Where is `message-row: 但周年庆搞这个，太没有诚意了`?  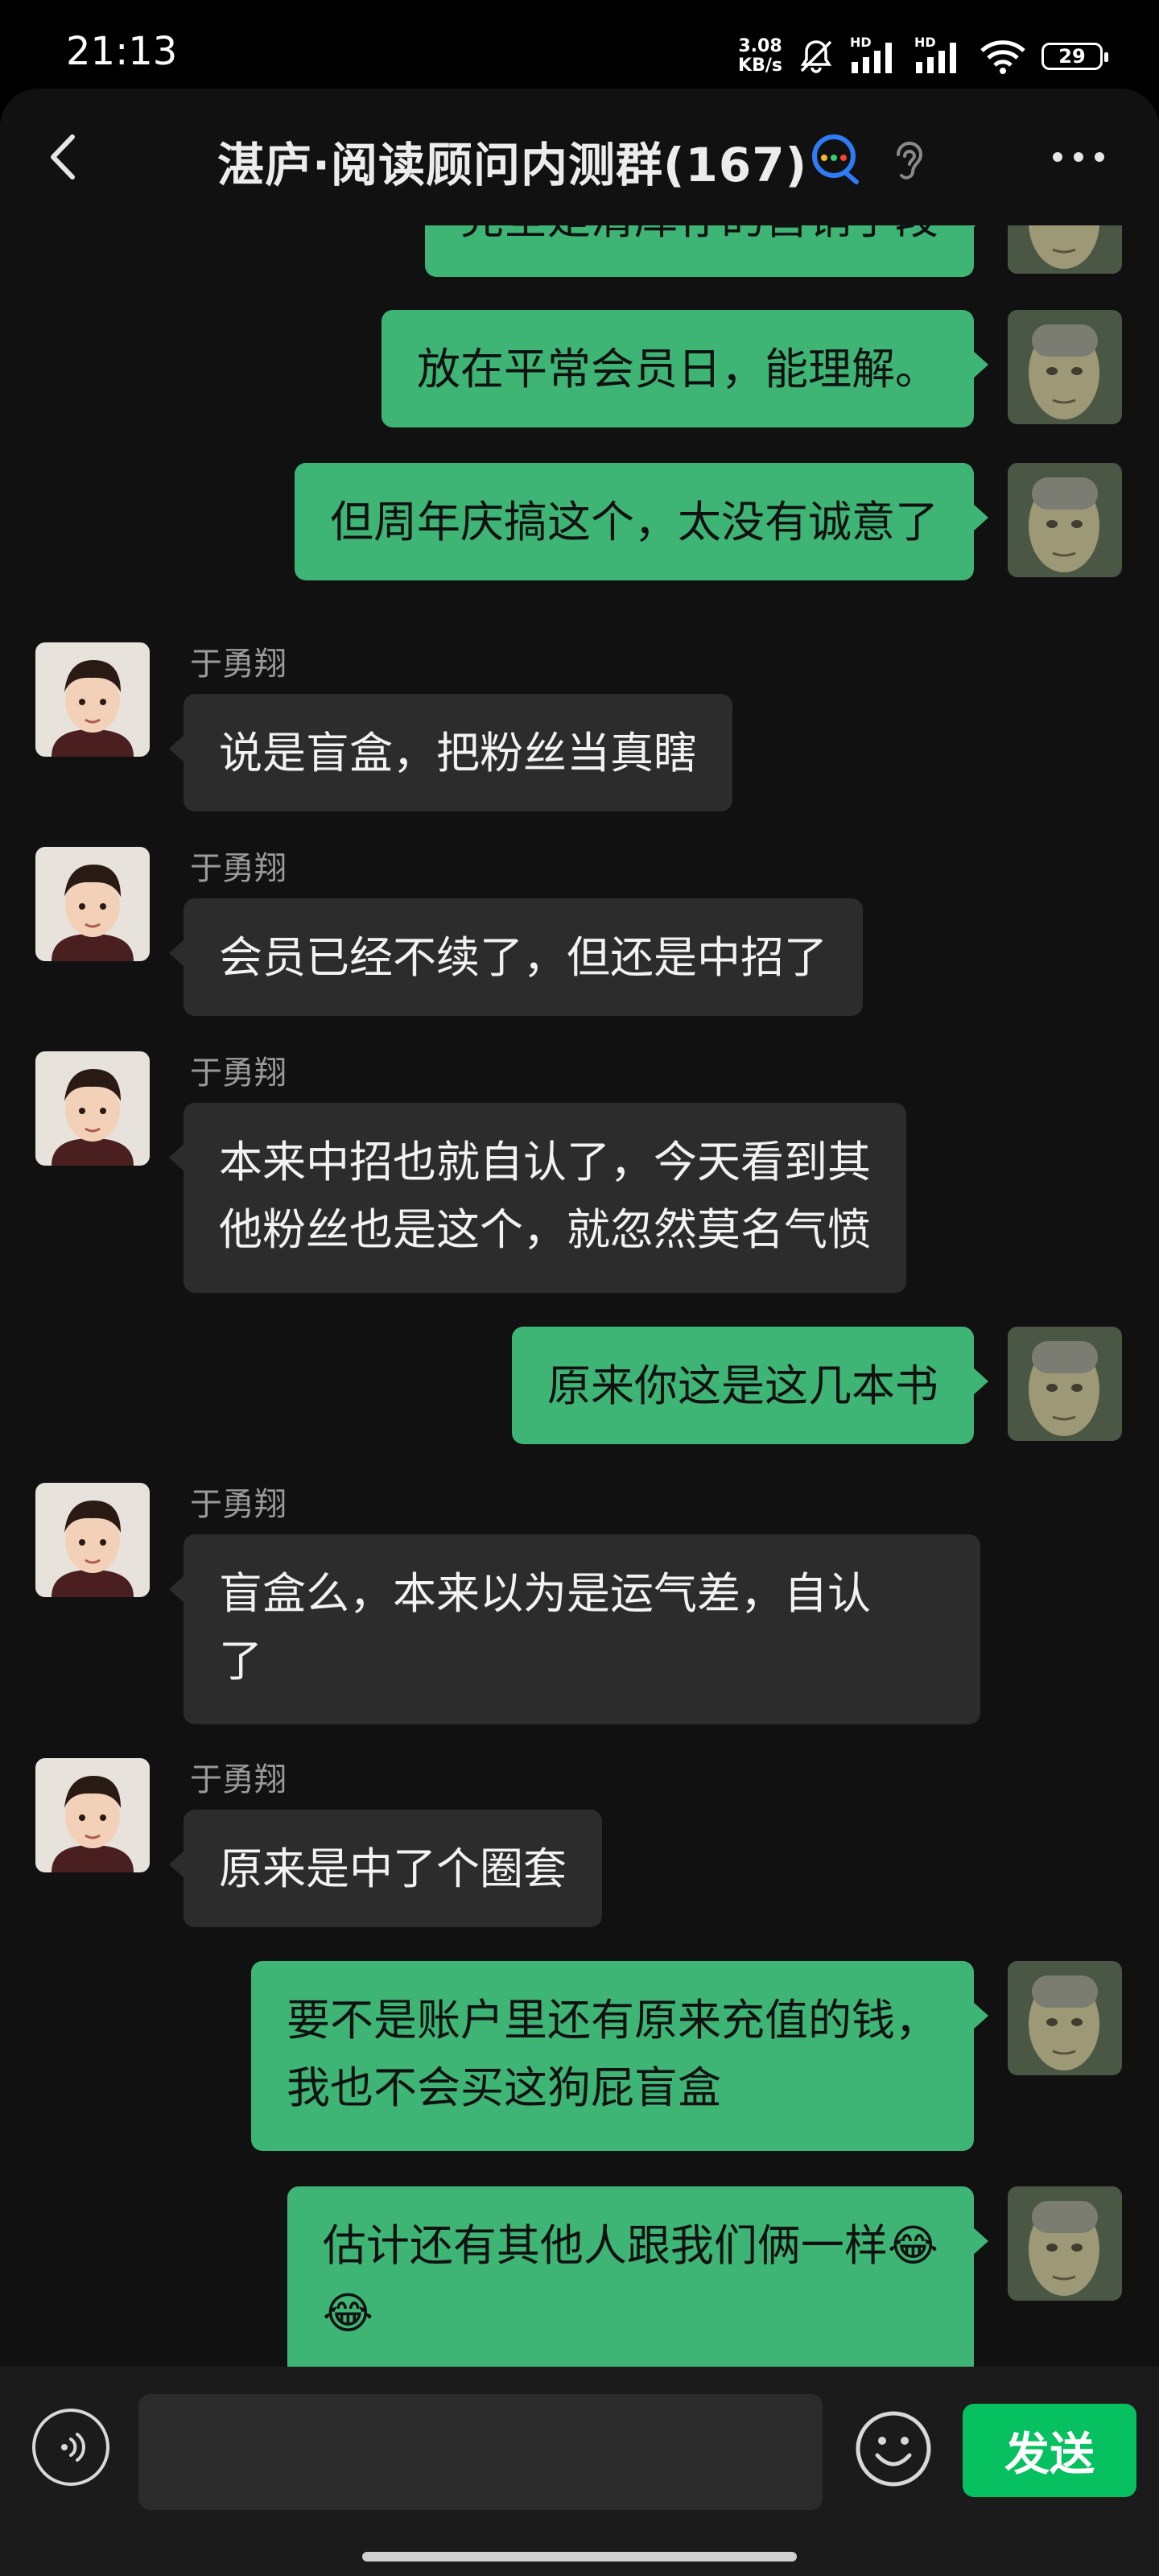 message-row: 但周年庆搞这个，太没有诚意了 is located at coordinates (579, 523).